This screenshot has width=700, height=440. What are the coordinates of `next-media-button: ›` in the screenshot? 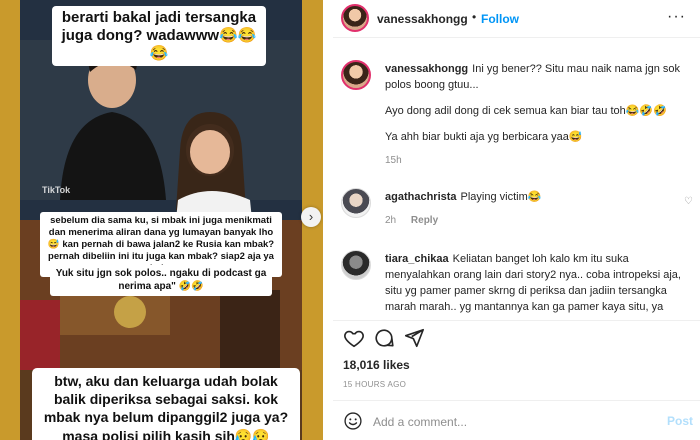 It's located at (311, 217).